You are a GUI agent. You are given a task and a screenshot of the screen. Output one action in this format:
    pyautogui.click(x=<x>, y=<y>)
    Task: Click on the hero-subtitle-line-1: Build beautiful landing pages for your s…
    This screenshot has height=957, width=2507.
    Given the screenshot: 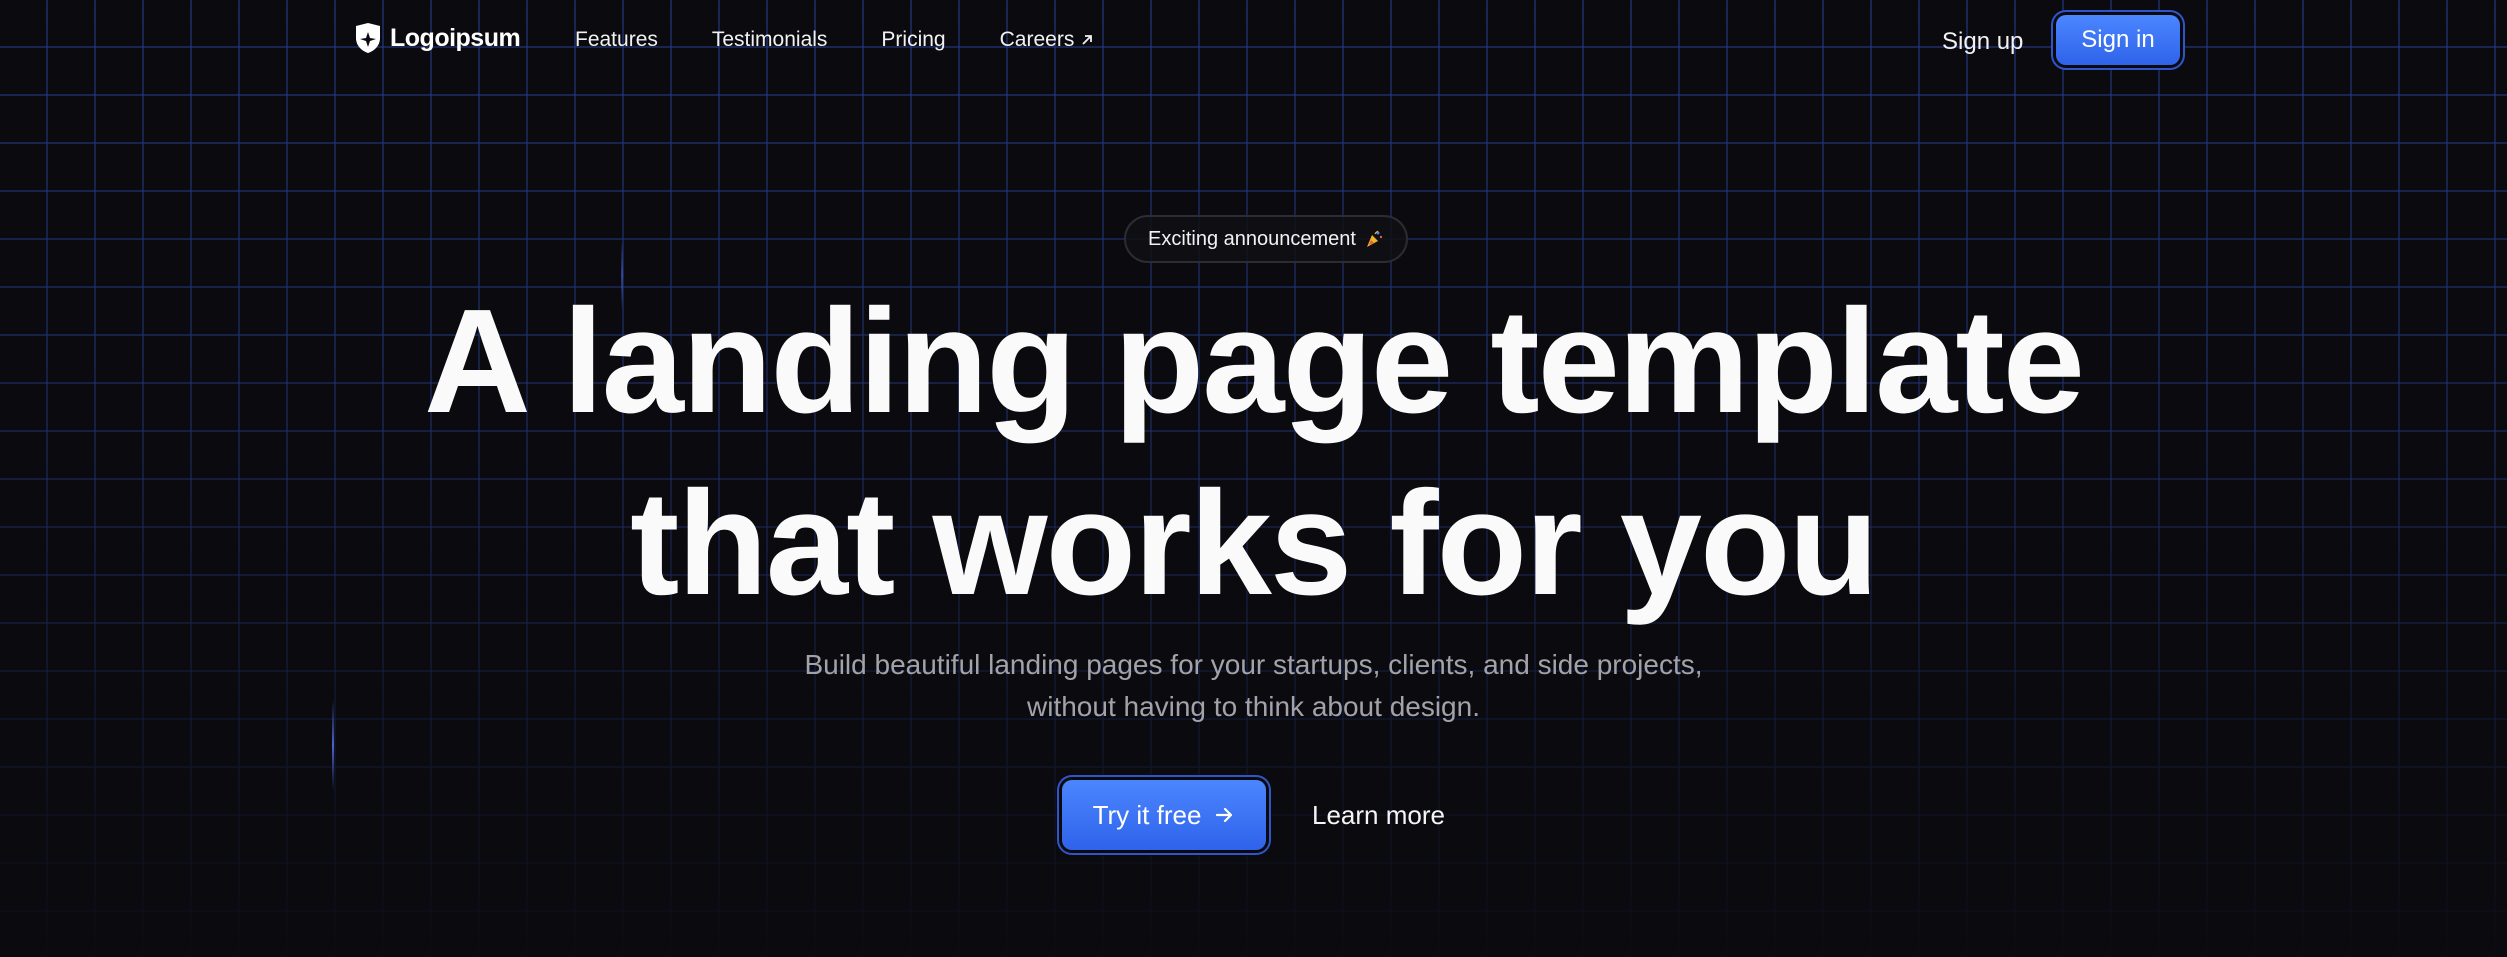 What is the action you would take?
    pyautogui.click(x=1253, y=664)
    